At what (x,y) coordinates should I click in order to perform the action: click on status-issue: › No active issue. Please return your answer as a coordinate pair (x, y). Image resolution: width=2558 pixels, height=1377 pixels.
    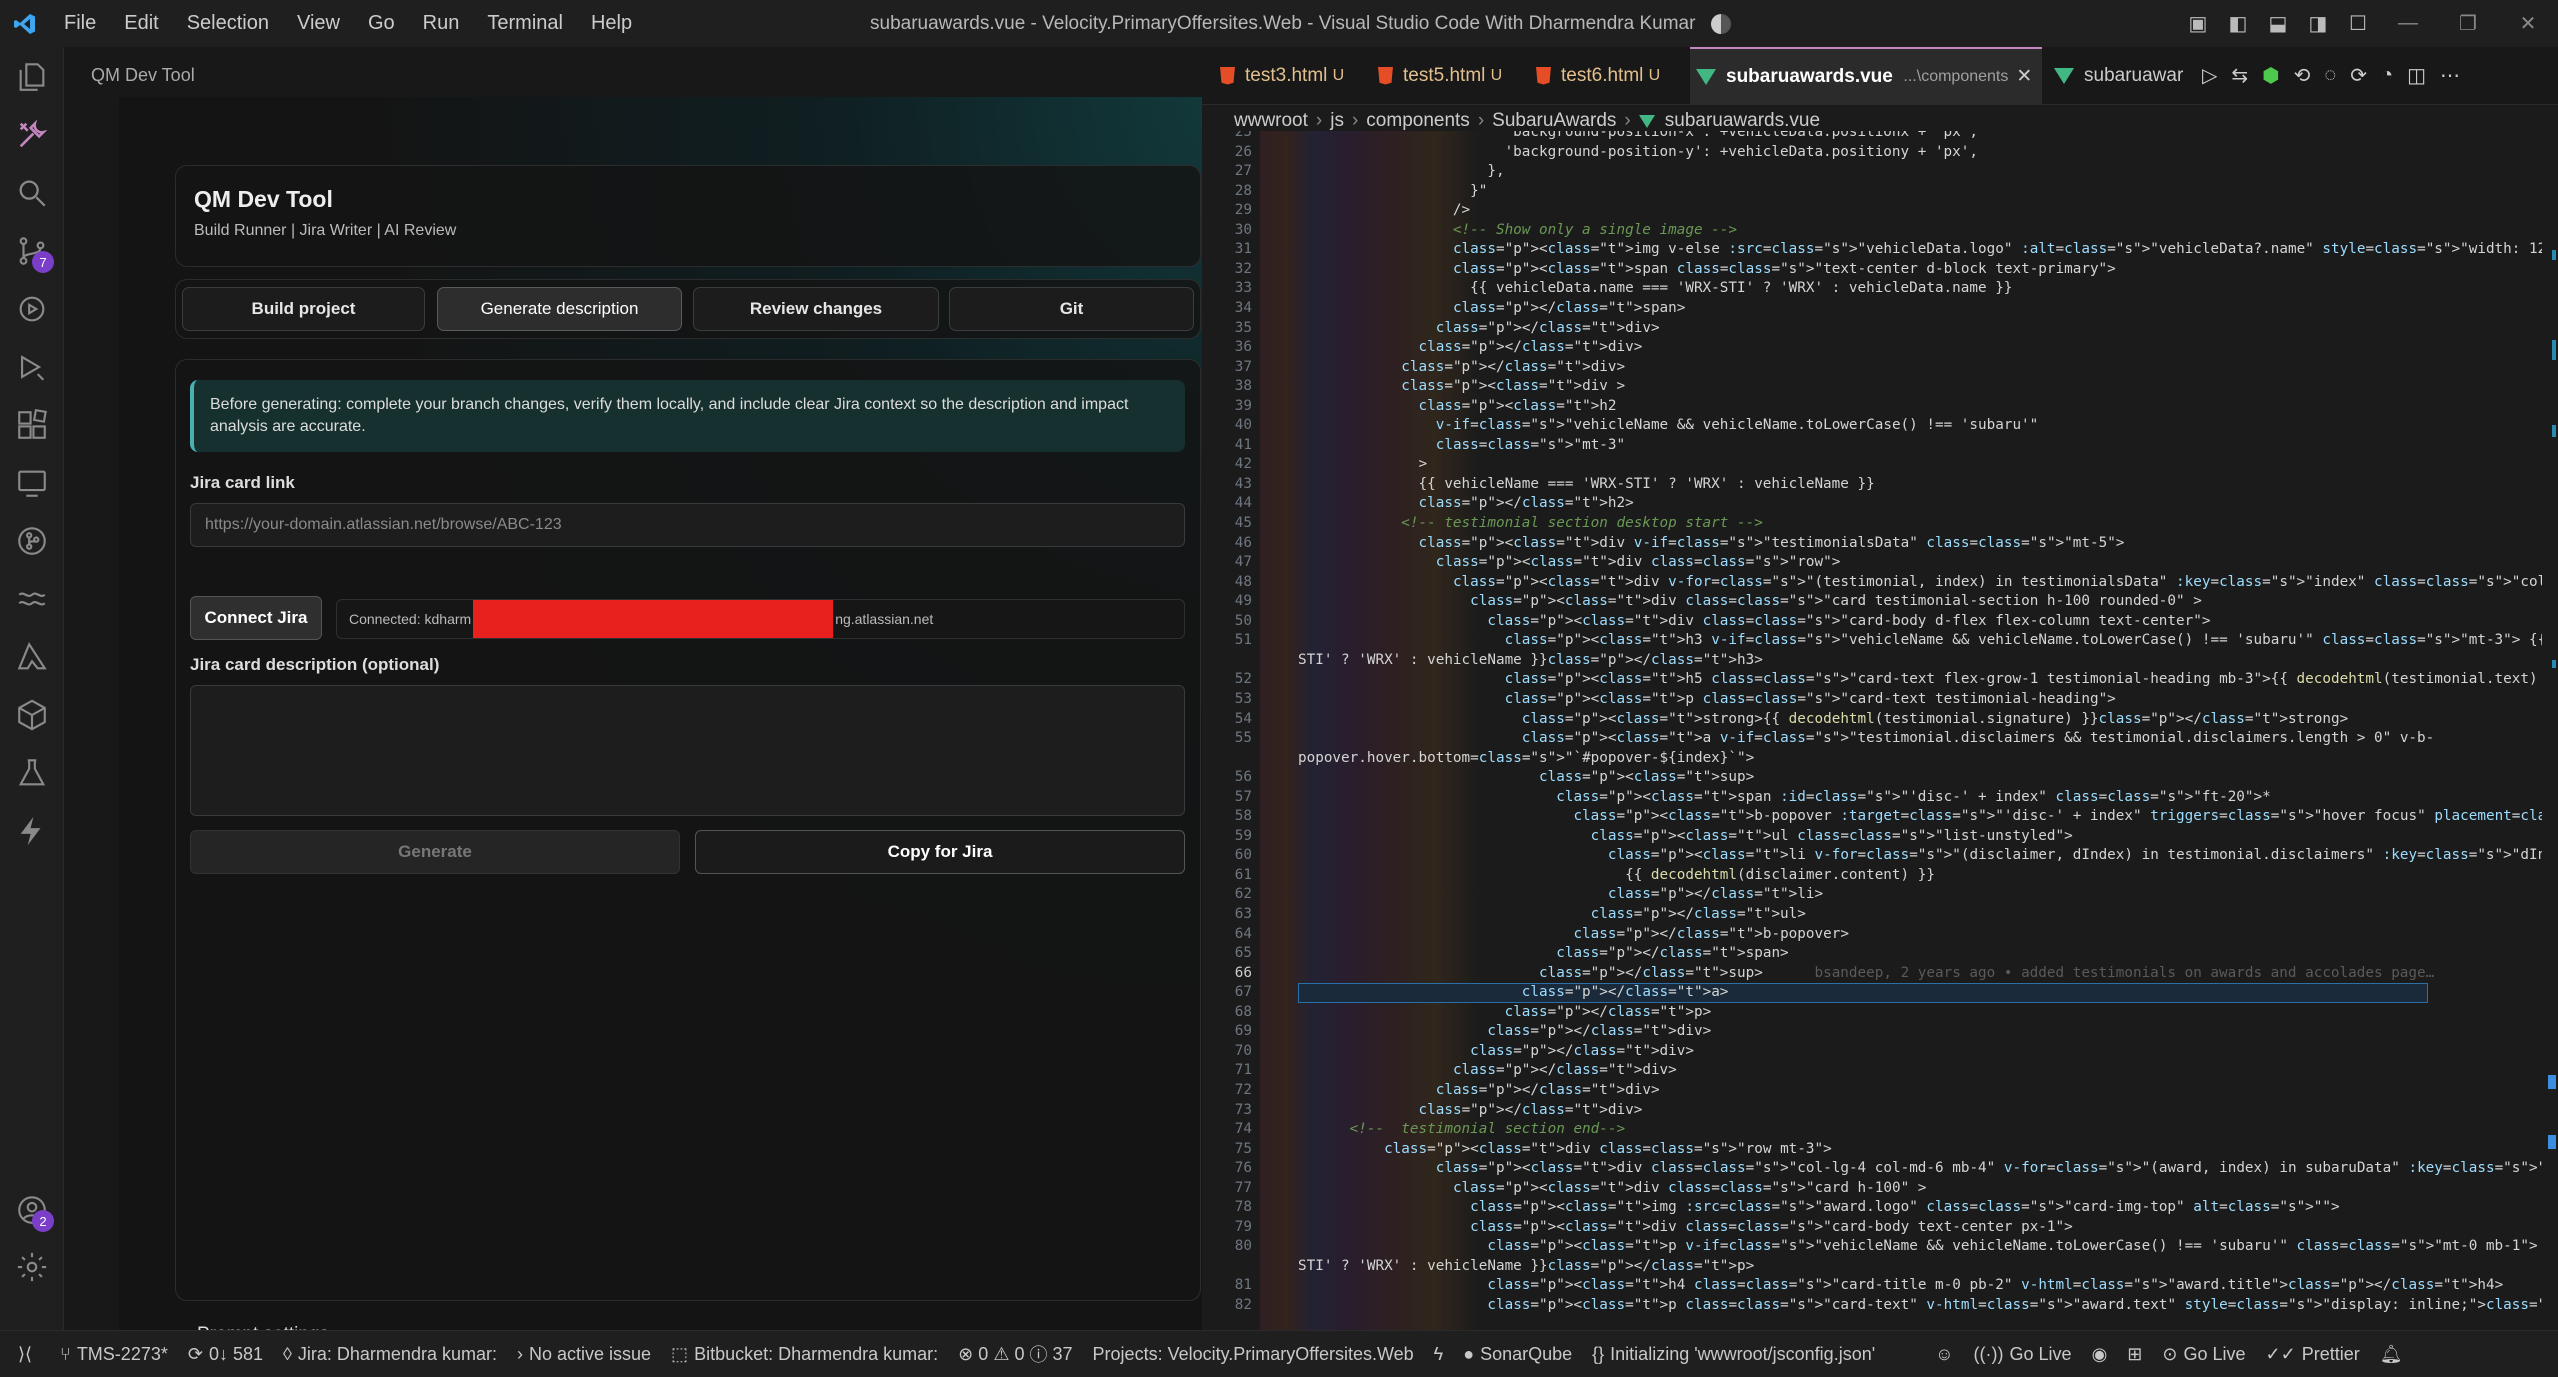
    Looking at the image, I should click on (584, 1354).